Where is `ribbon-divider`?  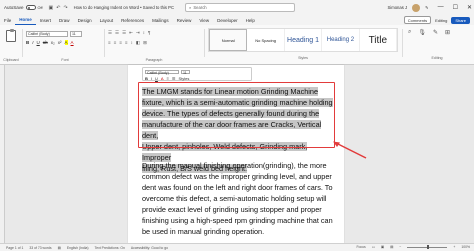
ribbon-divider is located at coordinates (204, 43).